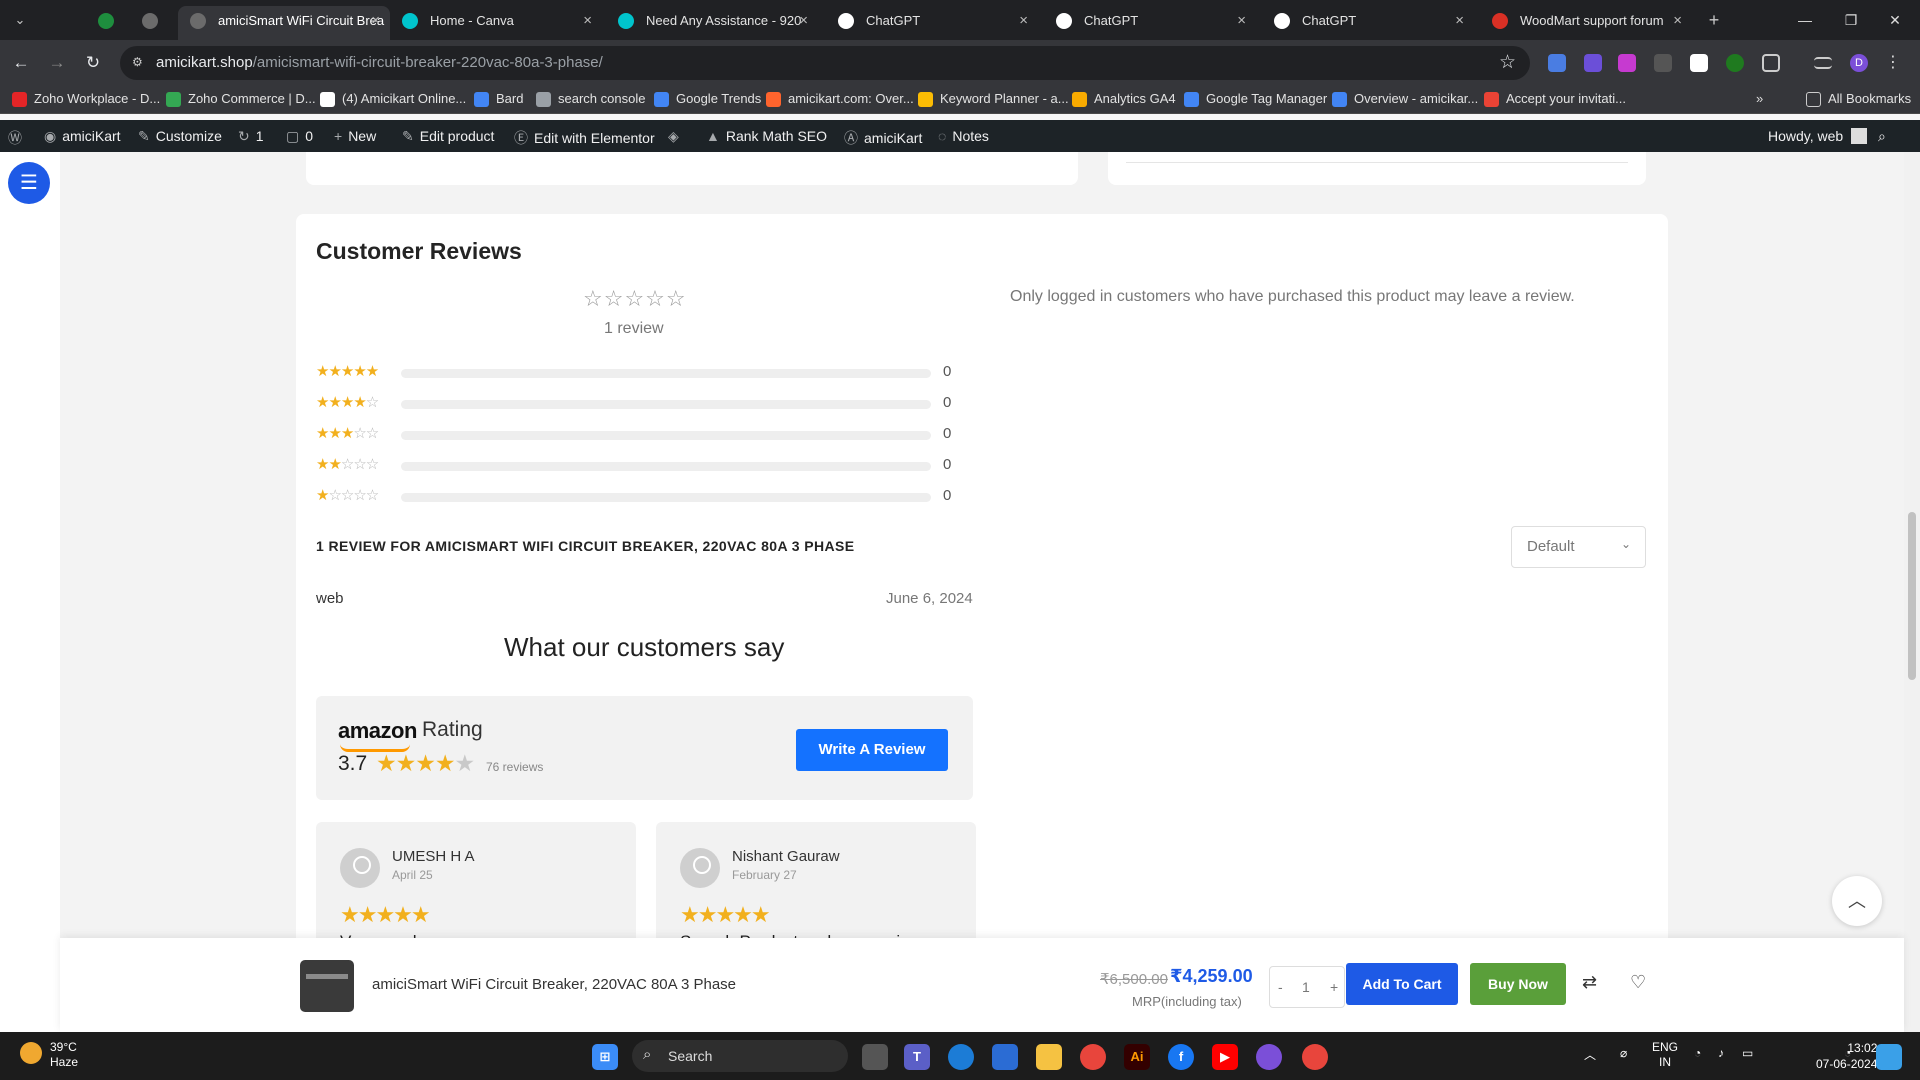 This screenshot has width=1920, height=1080. What do you see at coordinates (1124, 100) in the screenshot?
I see `bookmark-8: Analytics GA4` at bounding box center [1124, 100].